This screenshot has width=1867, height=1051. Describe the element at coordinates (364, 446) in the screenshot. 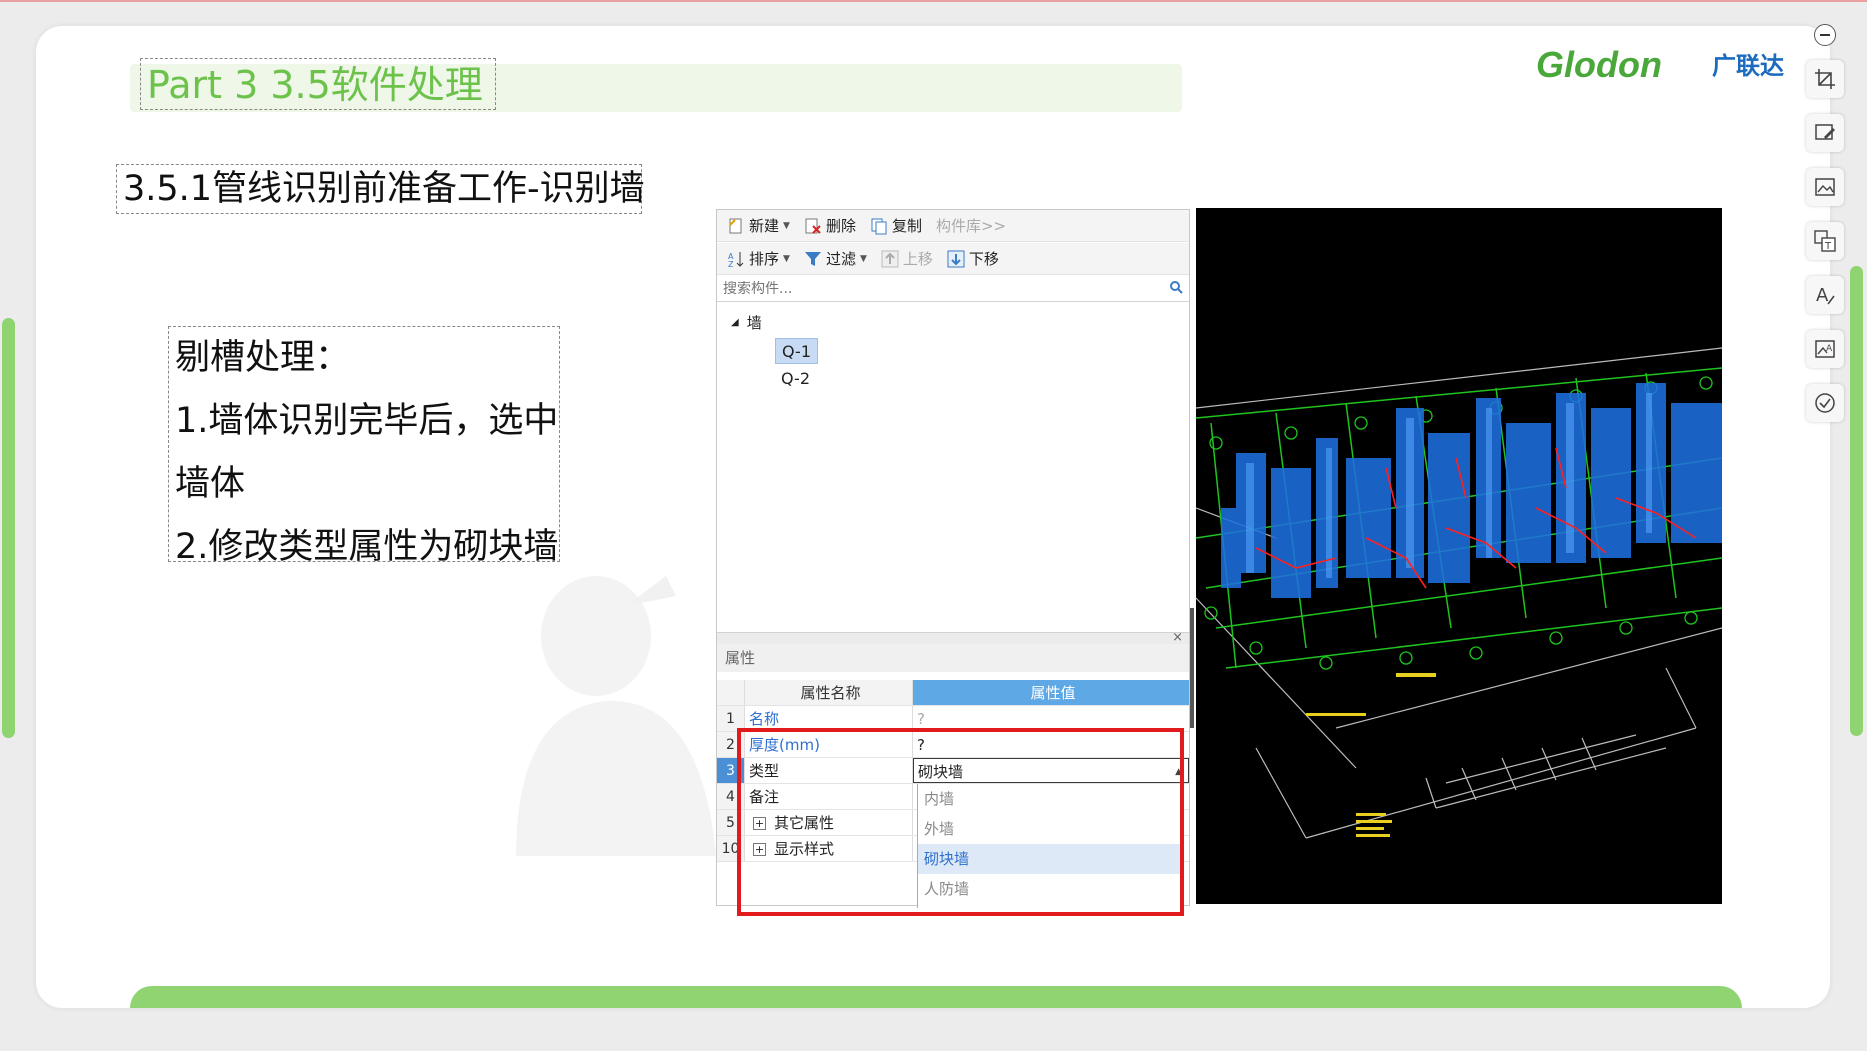

I see `content-textbox: 剔槽处理： 1.墙体识别完毕后，选中 墙体 2.修改类型属性为砌块墙` at that location.